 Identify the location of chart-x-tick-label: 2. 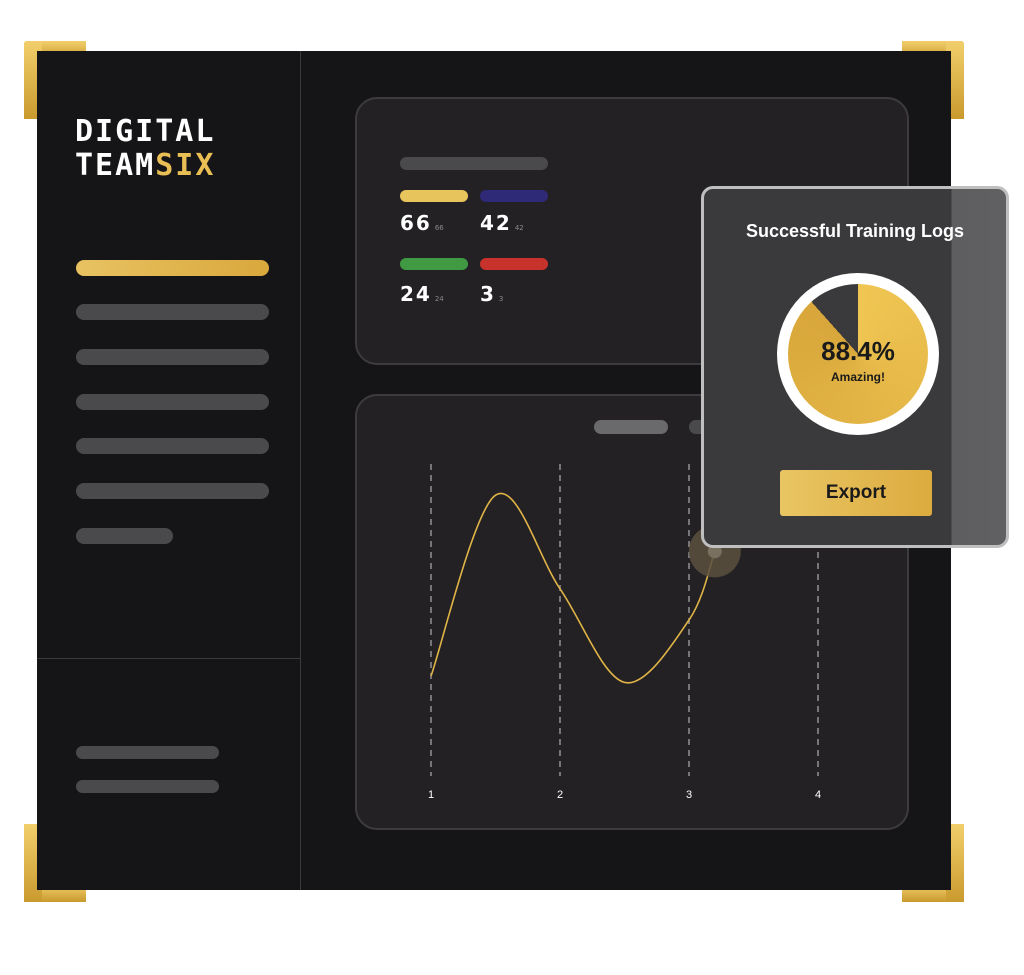
(560, 795).